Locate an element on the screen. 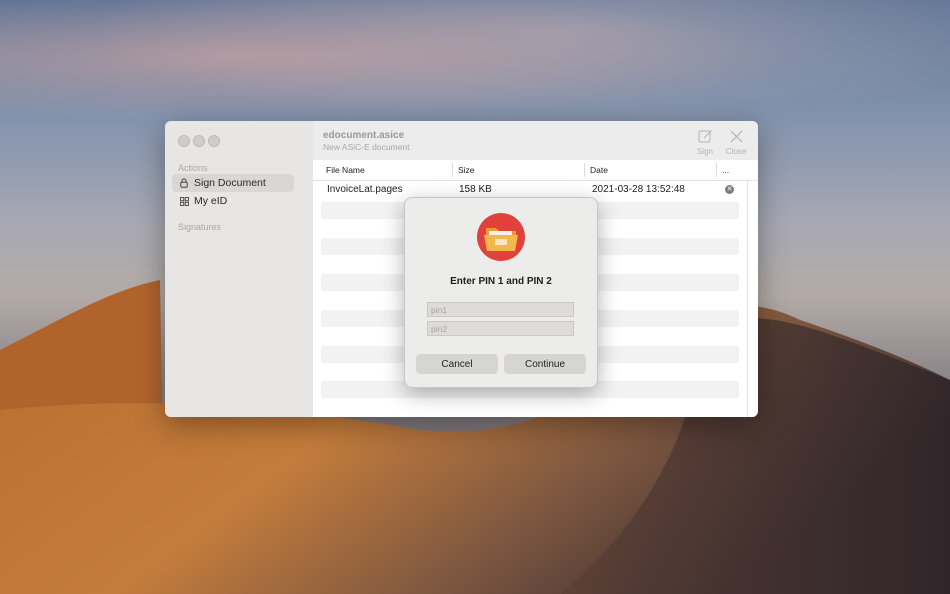 This screenshot has width=950, height=594. sidebar-item-sign-document: Sign Document is located at coordinates (233, 183).